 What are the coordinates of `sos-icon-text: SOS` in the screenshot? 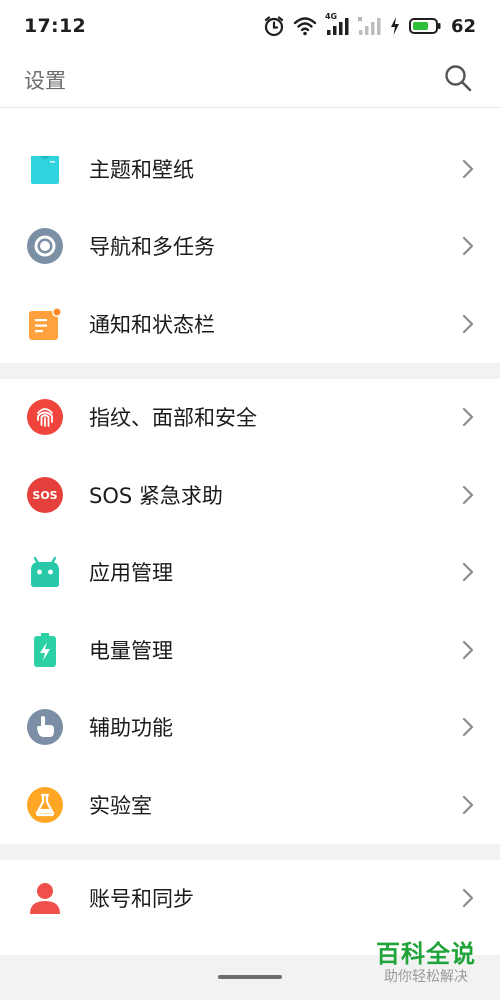 It's located at (44, 495).